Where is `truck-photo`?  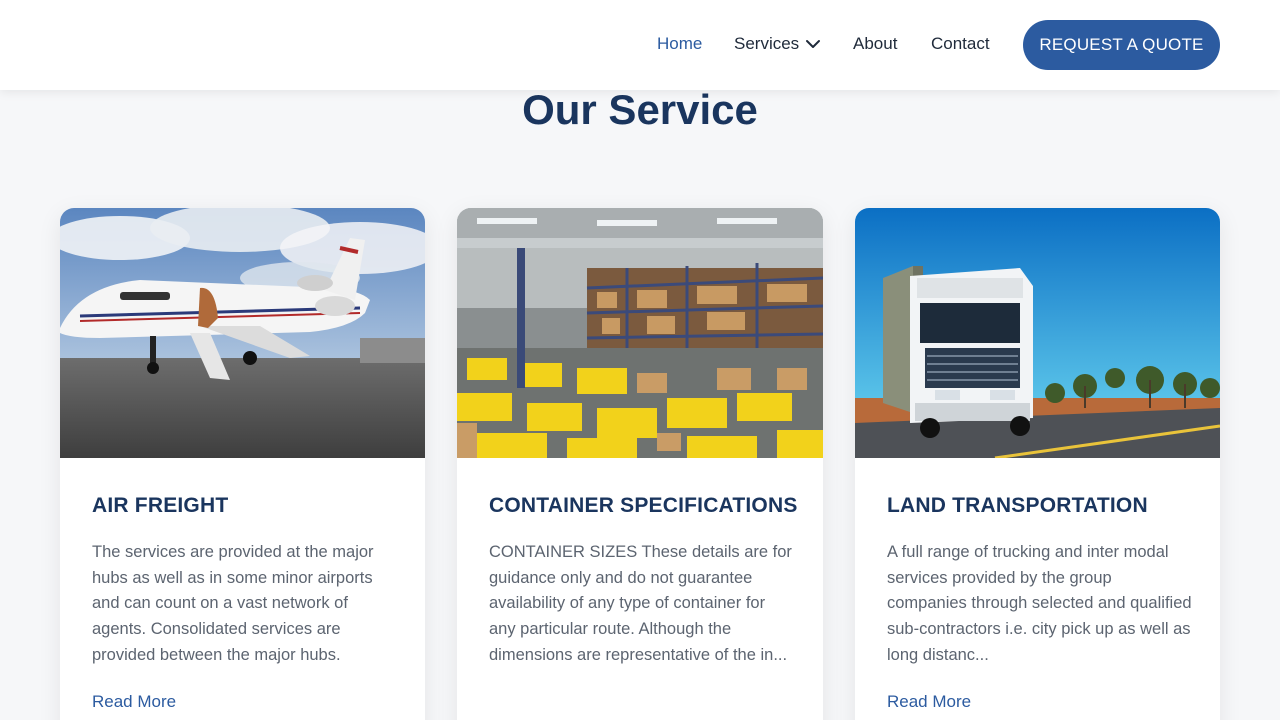 truck-photo is located at coordinates (1037, 333).